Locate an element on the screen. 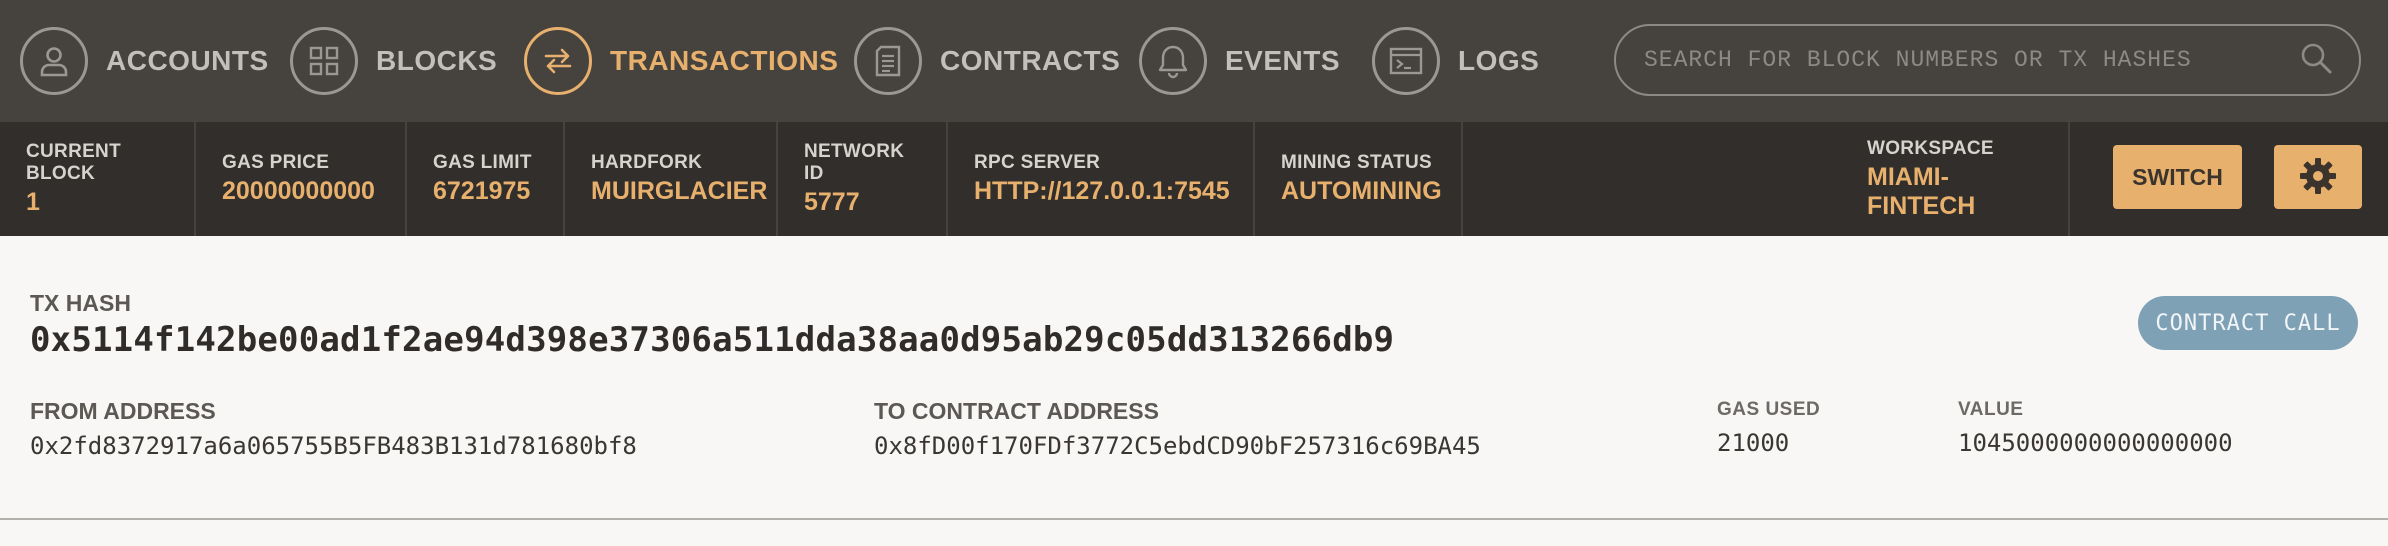 The image size is (2388, 546). nav-label-contracts: CONTRACTS is located at coordinates (1030, 60).